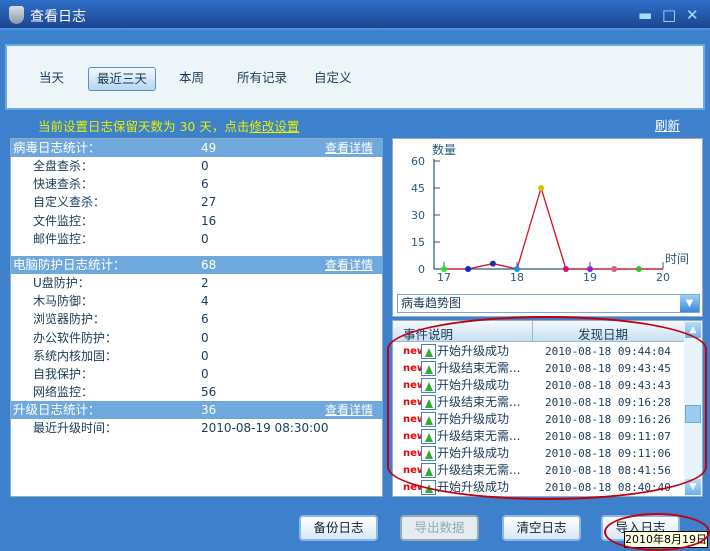 The image size is (710, 551). I want to click on section-title: 病毒日志统计：, so click(57, 147).